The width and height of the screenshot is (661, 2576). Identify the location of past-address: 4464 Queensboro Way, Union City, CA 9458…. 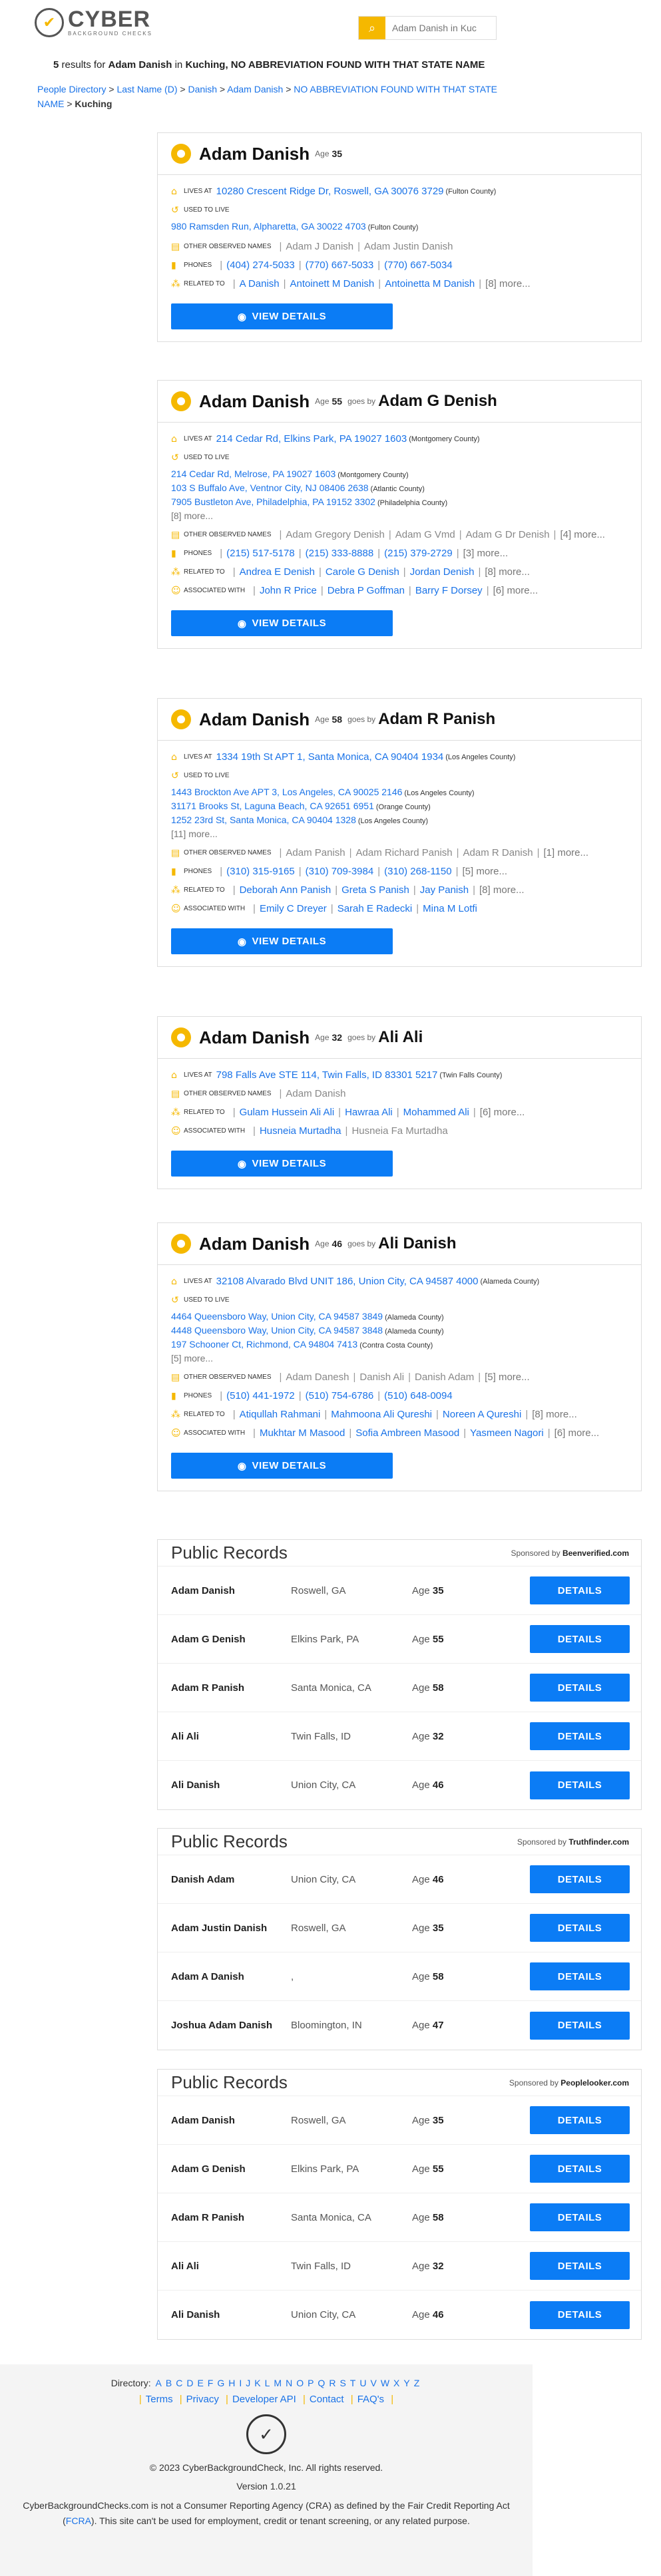
(277, 1316).